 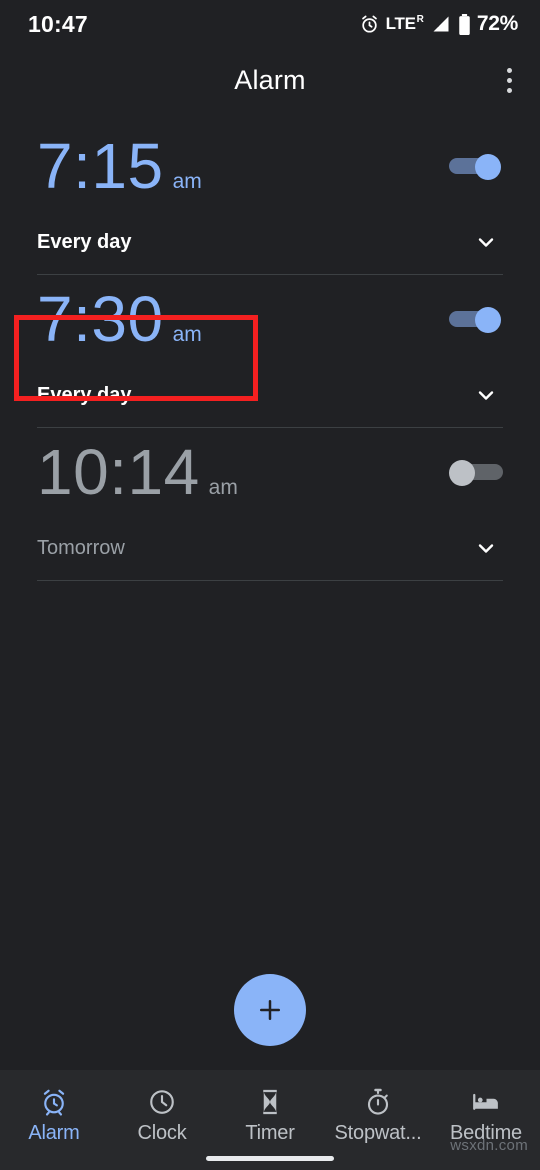 I want to click on overflow-menu-button, so click(x=509, y=80).